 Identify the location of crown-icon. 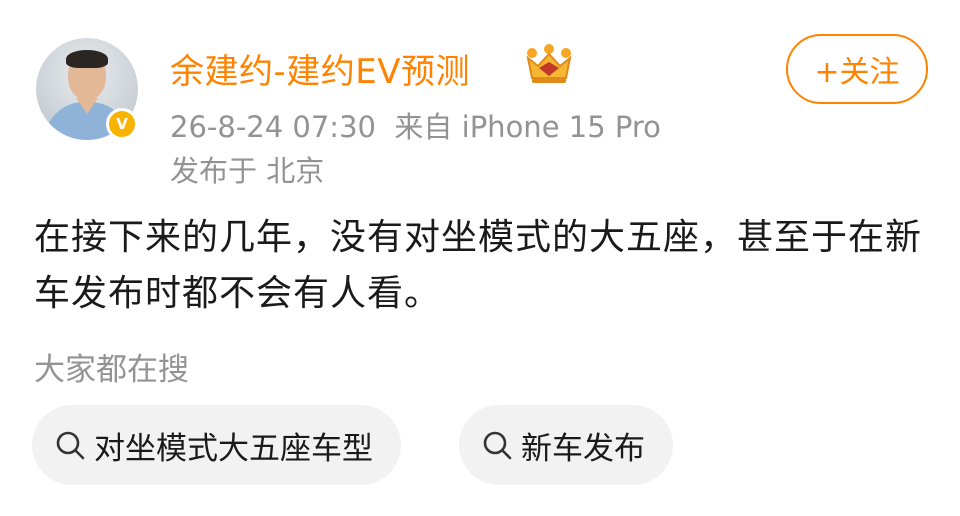
(549, 63).